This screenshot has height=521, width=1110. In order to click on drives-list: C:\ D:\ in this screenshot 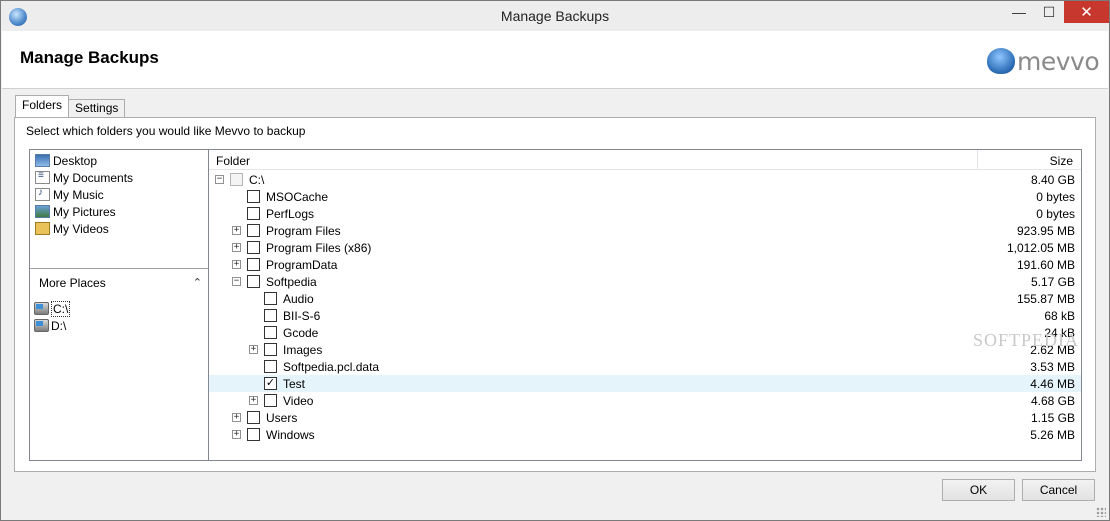, I will do `click(119, 317)`.